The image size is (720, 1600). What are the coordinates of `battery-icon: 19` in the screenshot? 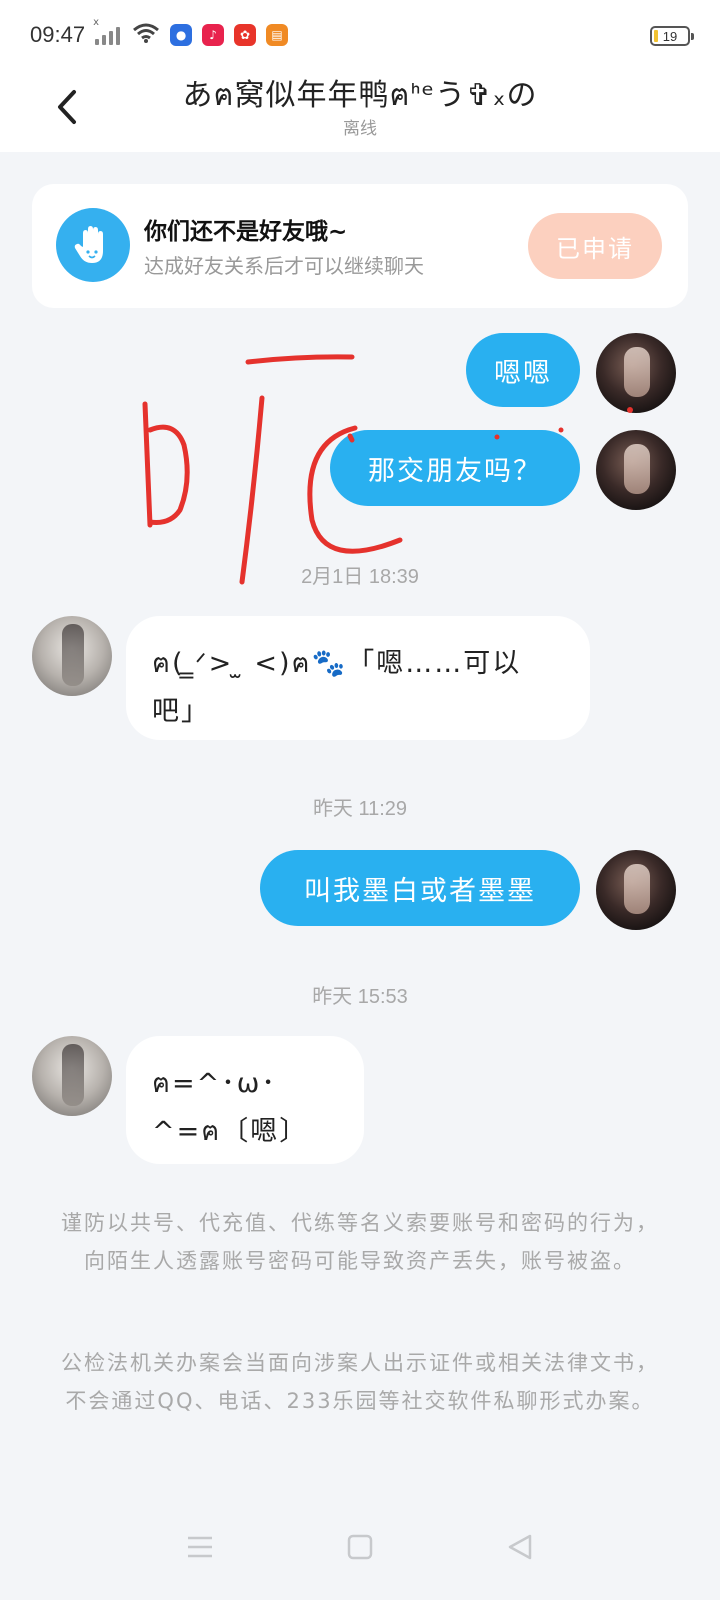 It's located at (672, 36).